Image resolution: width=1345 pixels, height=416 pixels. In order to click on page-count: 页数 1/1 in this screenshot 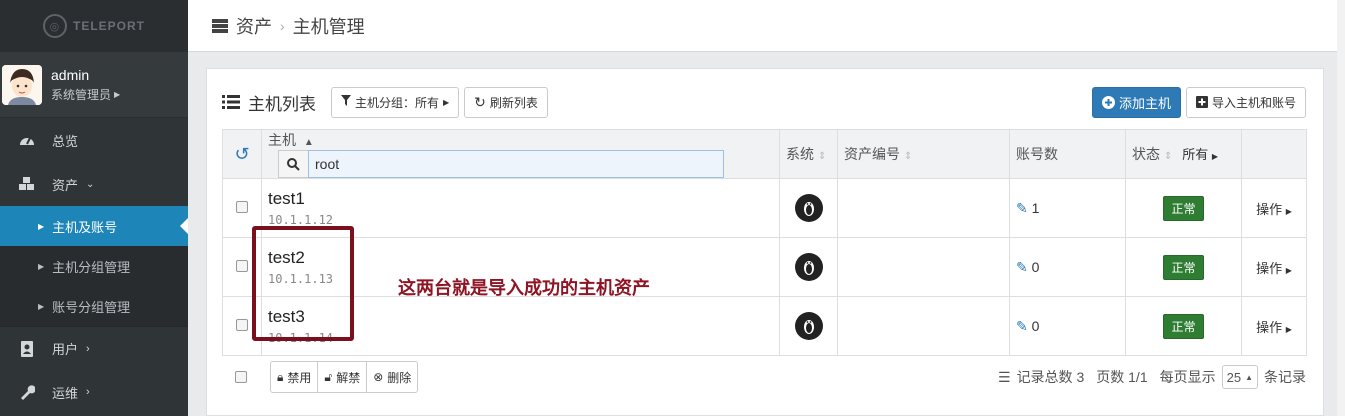, I will do `click(1122, 377)`.